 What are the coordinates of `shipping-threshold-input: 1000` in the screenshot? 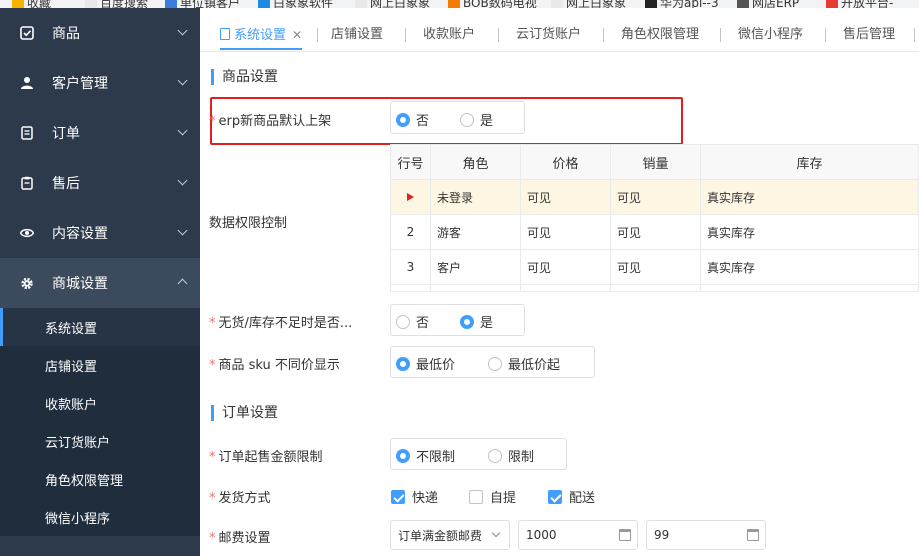 It's located at (578, 535).